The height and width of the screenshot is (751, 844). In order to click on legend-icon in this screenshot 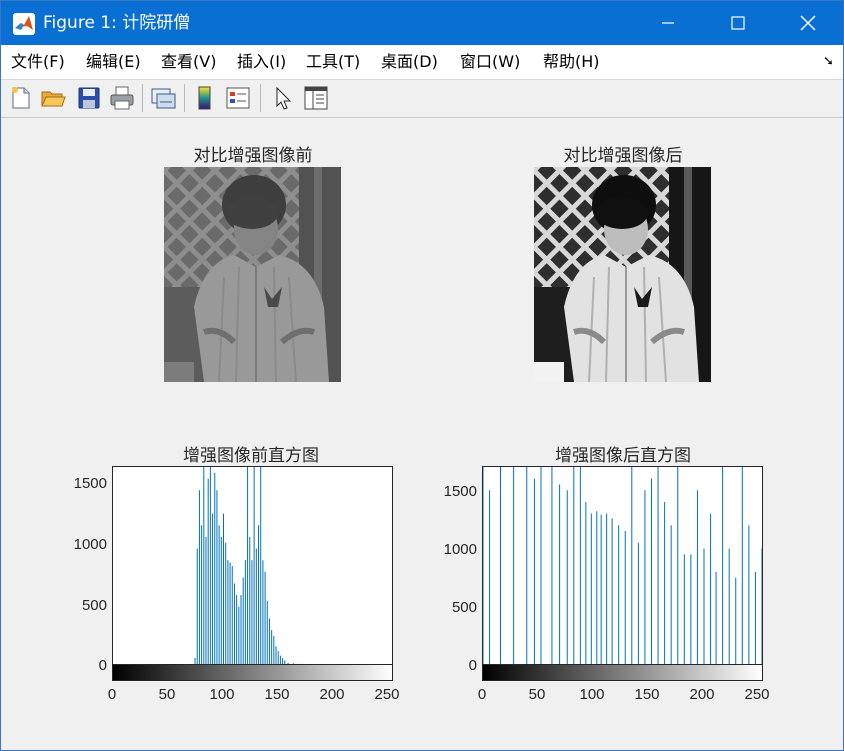, I will do `click(238, 98)`.